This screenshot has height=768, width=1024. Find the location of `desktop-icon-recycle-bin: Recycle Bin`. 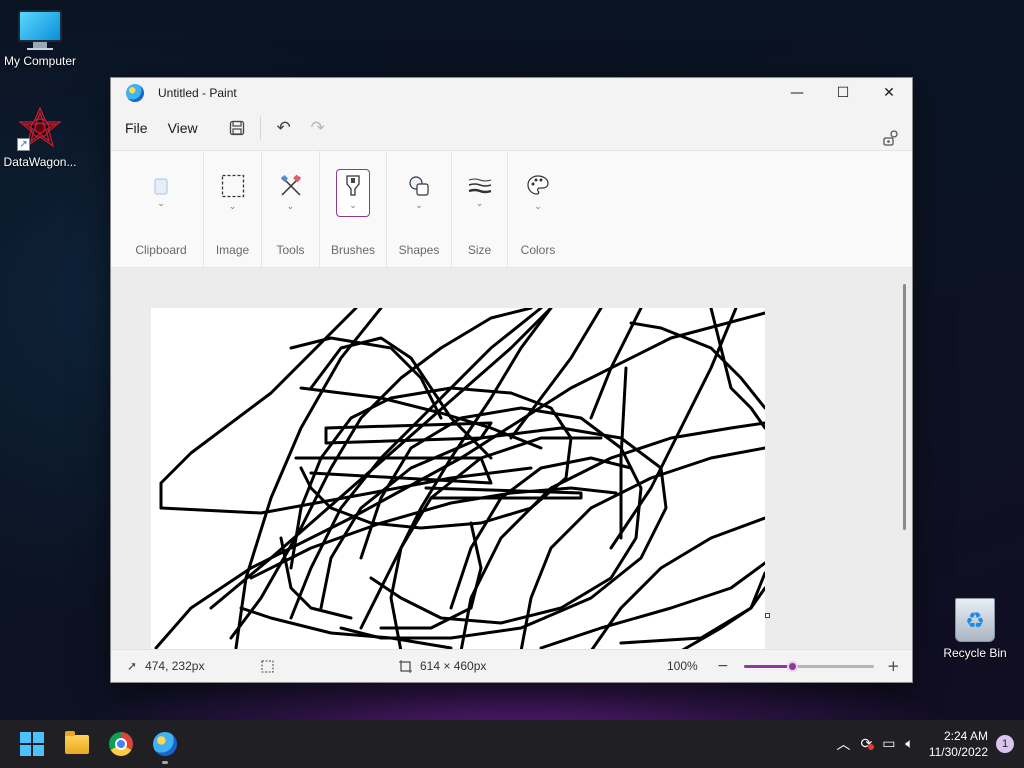

desktop-icon-recycle-bin: Recycle Bin is located at coordinates (975, 629).